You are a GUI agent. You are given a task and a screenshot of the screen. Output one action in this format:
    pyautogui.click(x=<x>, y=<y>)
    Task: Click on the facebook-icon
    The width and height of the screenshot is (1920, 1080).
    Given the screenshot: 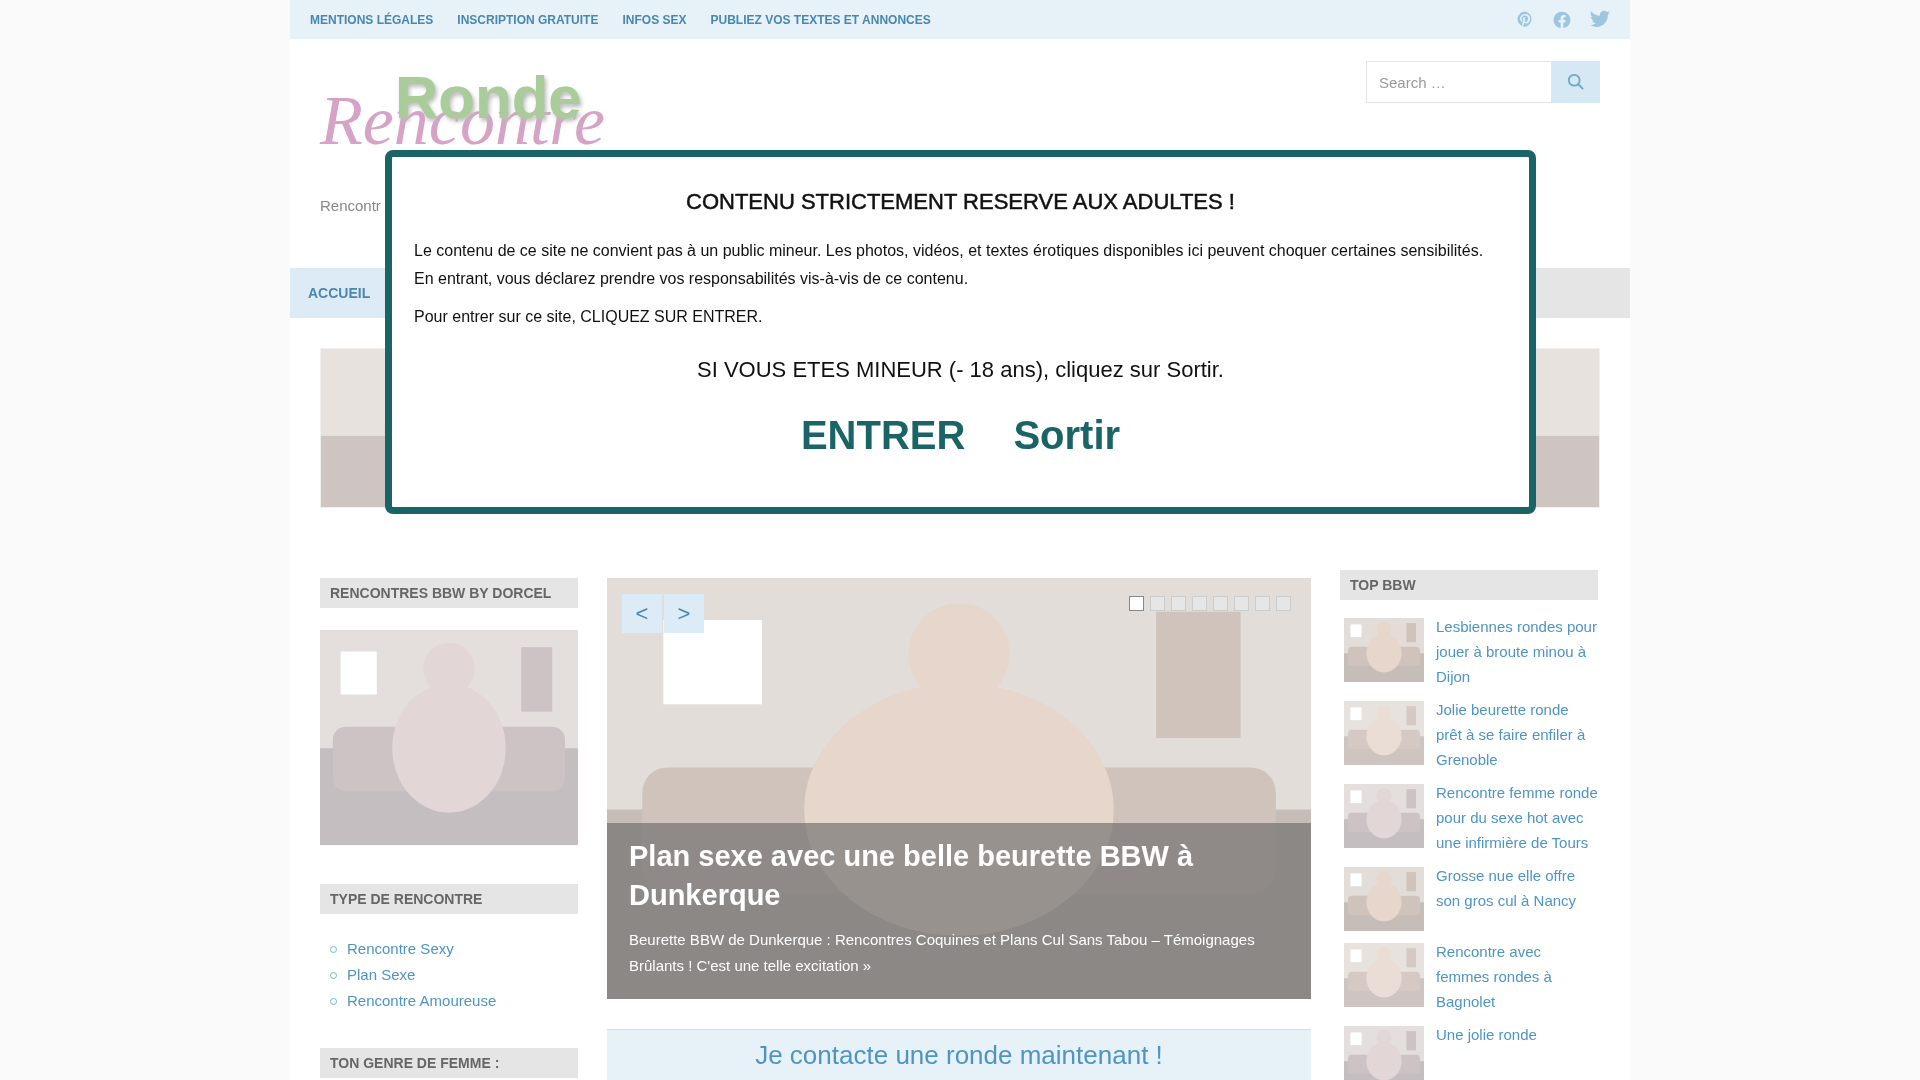 What is the action you would take?
    pyautogui.click(x=1562, y=19)
    